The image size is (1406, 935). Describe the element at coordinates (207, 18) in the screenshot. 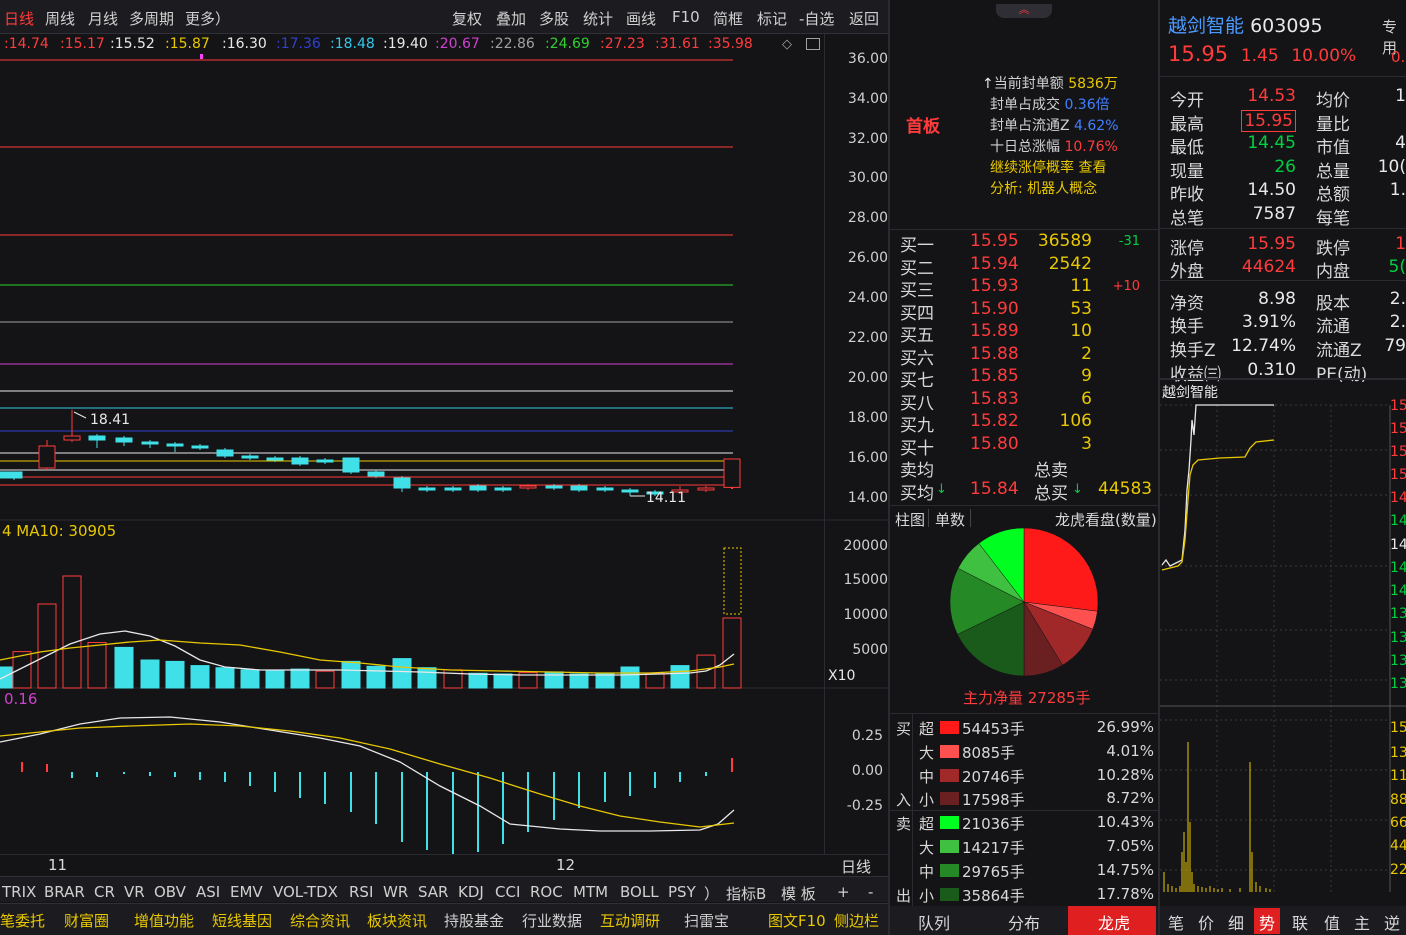

I see `tab-more: 更多）` at that location.